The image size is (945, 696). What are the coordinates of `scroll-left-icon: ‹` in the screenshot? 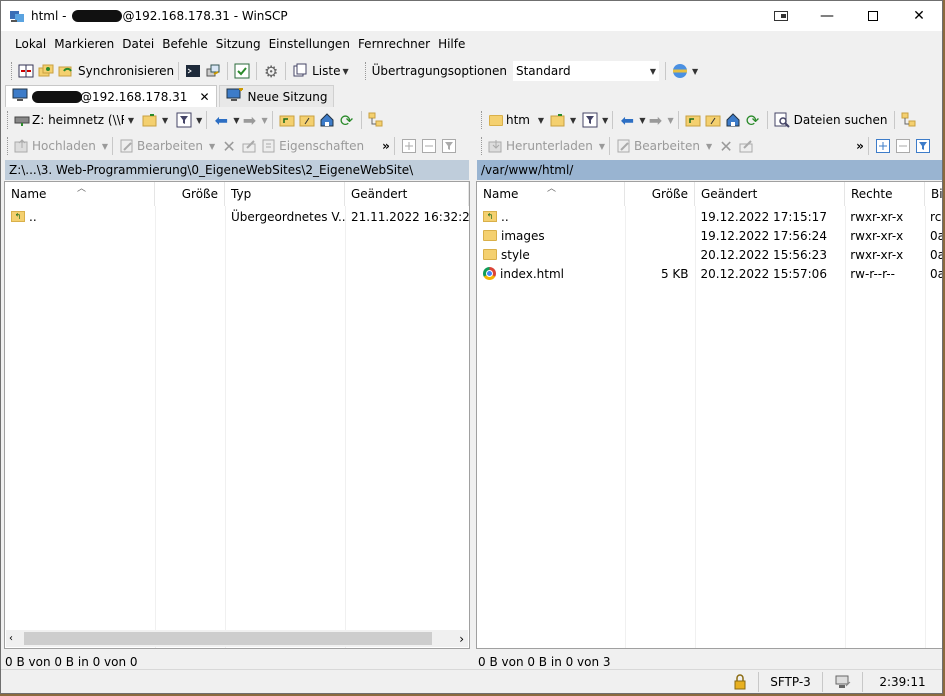 It's located at (11, 638).